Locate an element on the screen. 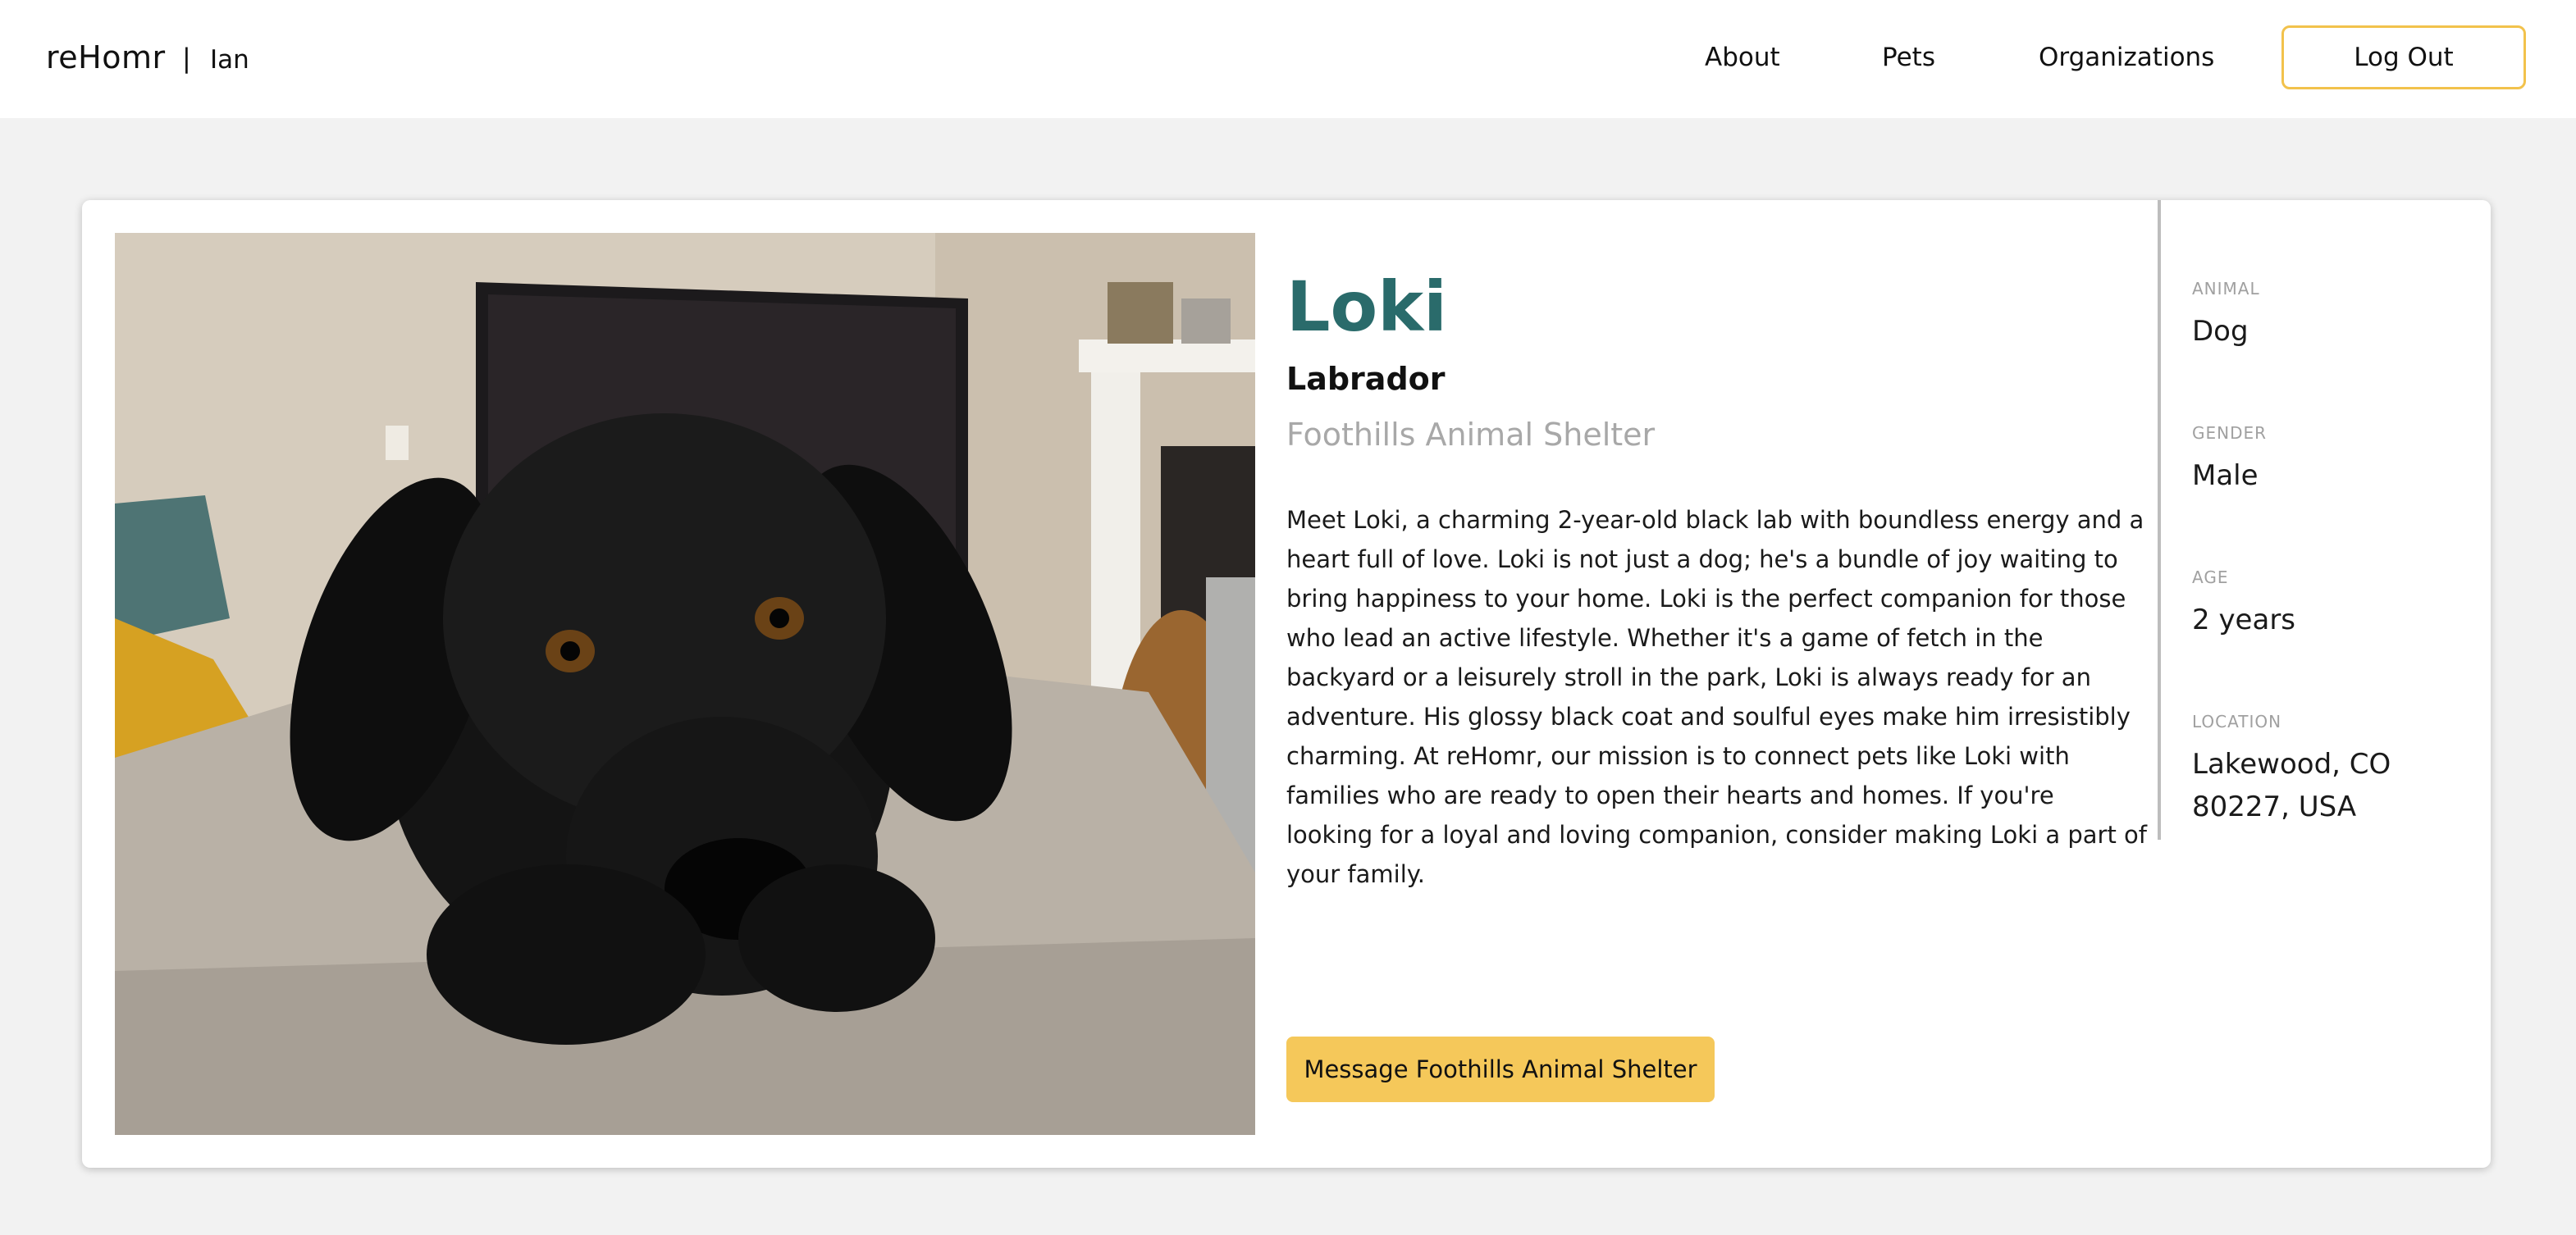 The image size is (2576, 1235). current-user-name: Ian is located at coordinates (229, 60).